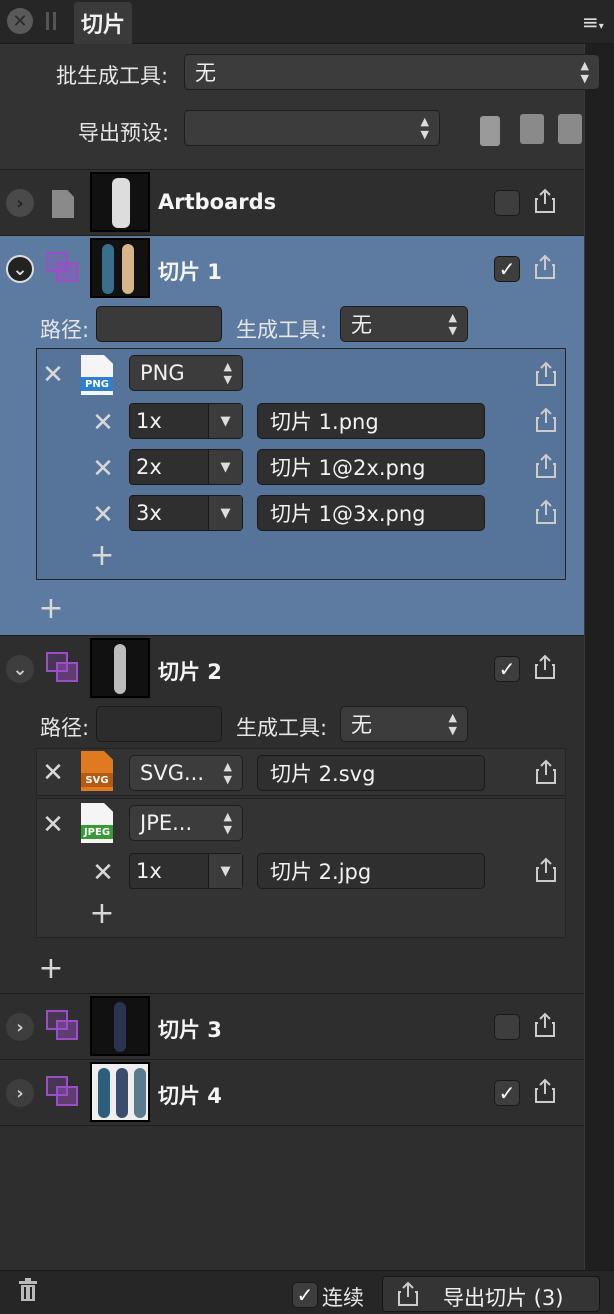  Describe the element at coordinates (162, 373) in the screenshot. I see `format-select-value: PNG` at that location.